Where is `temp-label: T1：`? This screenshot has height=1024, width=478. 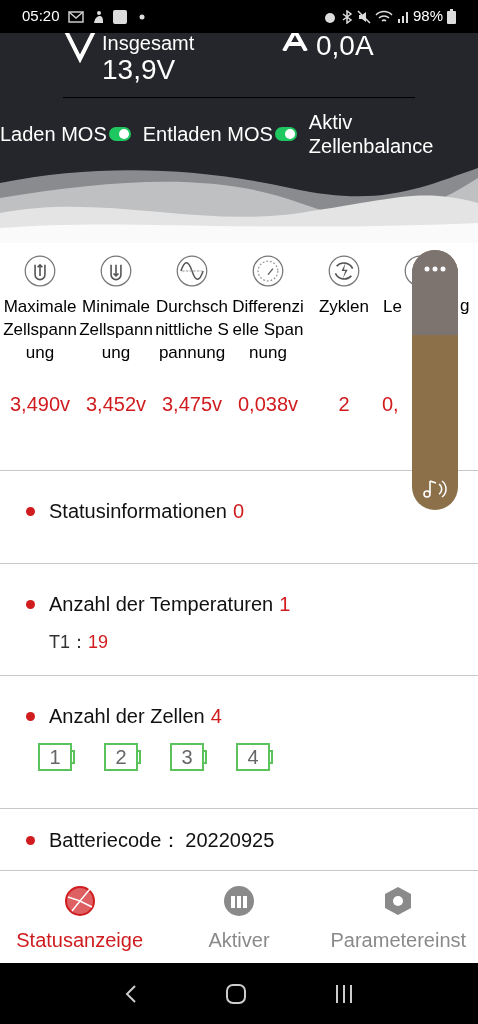
temp-label: T1： is located at coordinates (68, 642).